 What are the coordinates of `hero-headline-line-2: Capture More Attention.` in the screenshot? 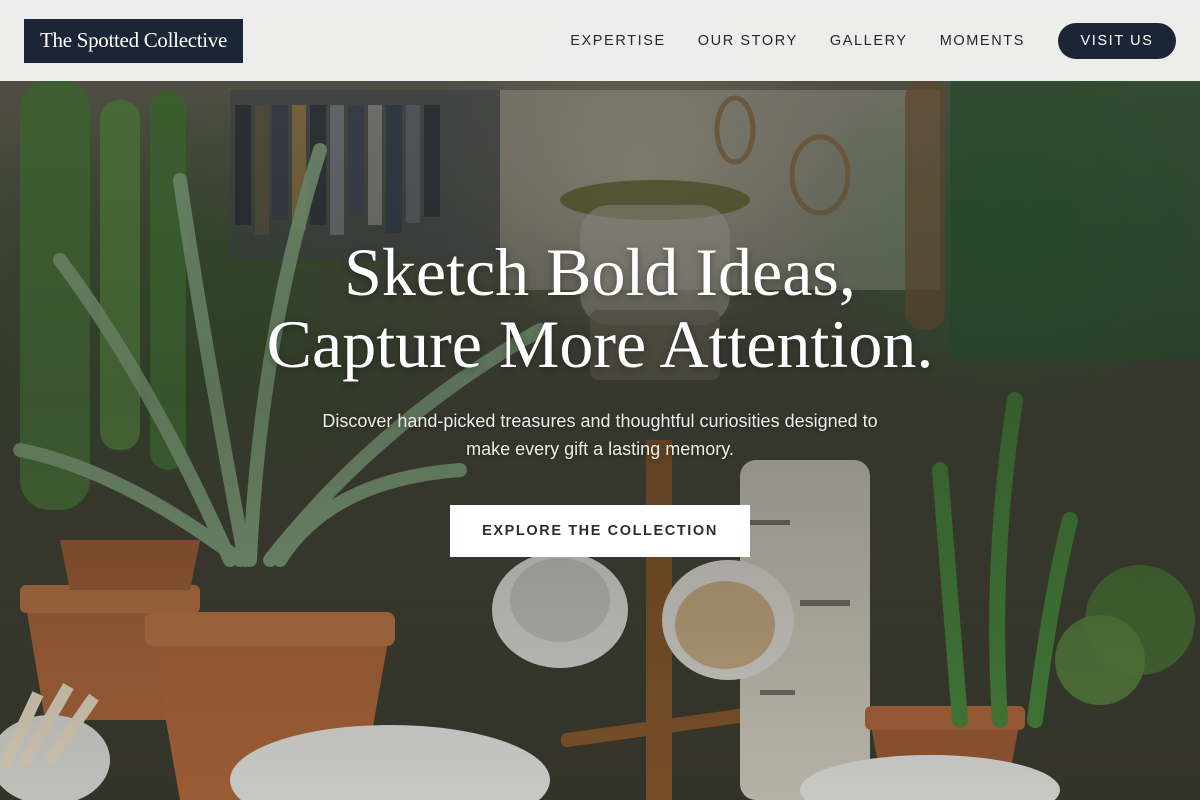 It's located at (600, 344).